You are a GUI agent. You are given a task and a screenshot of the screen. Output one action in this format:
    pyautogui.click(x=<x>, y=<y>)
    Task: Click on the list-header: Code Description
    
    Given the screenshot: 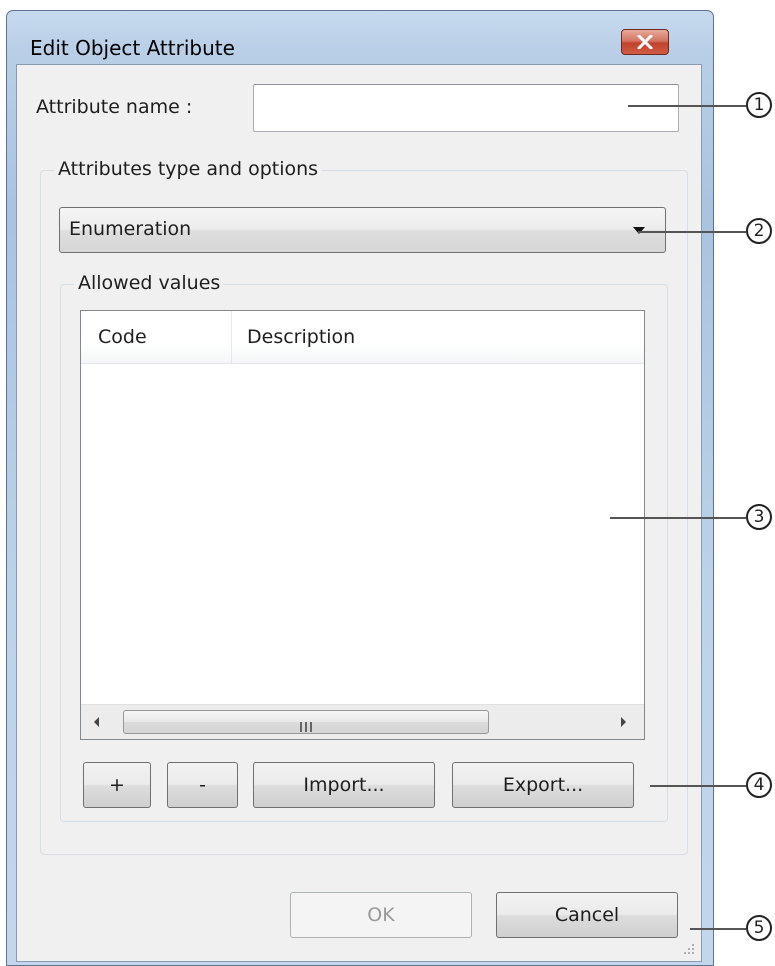 What is the action you would take?
    pyautogui.click(x=362, y=337)
    